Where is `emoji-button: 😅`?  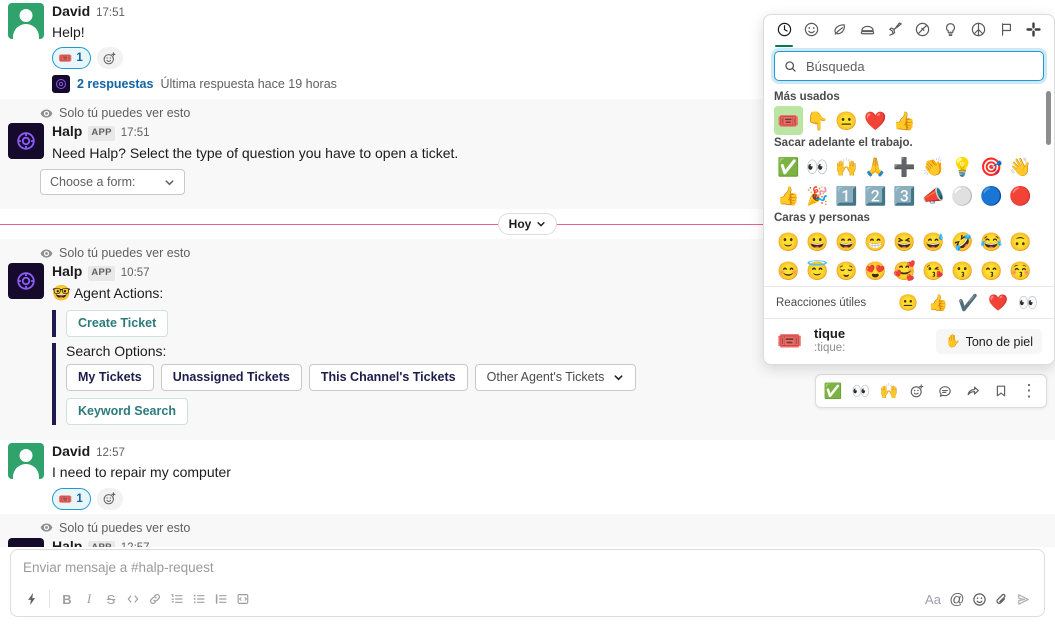 emoji-button: 😅 is located at coordinates (933, 241).